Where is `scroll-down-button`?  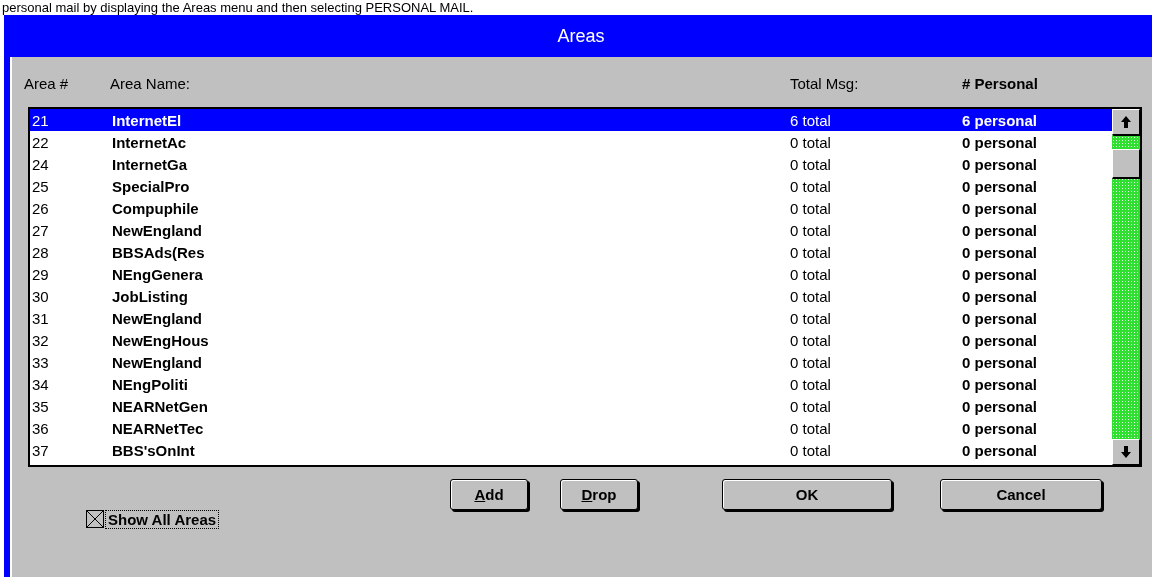 scroll-down-button is located at coordinates (1126, 452).